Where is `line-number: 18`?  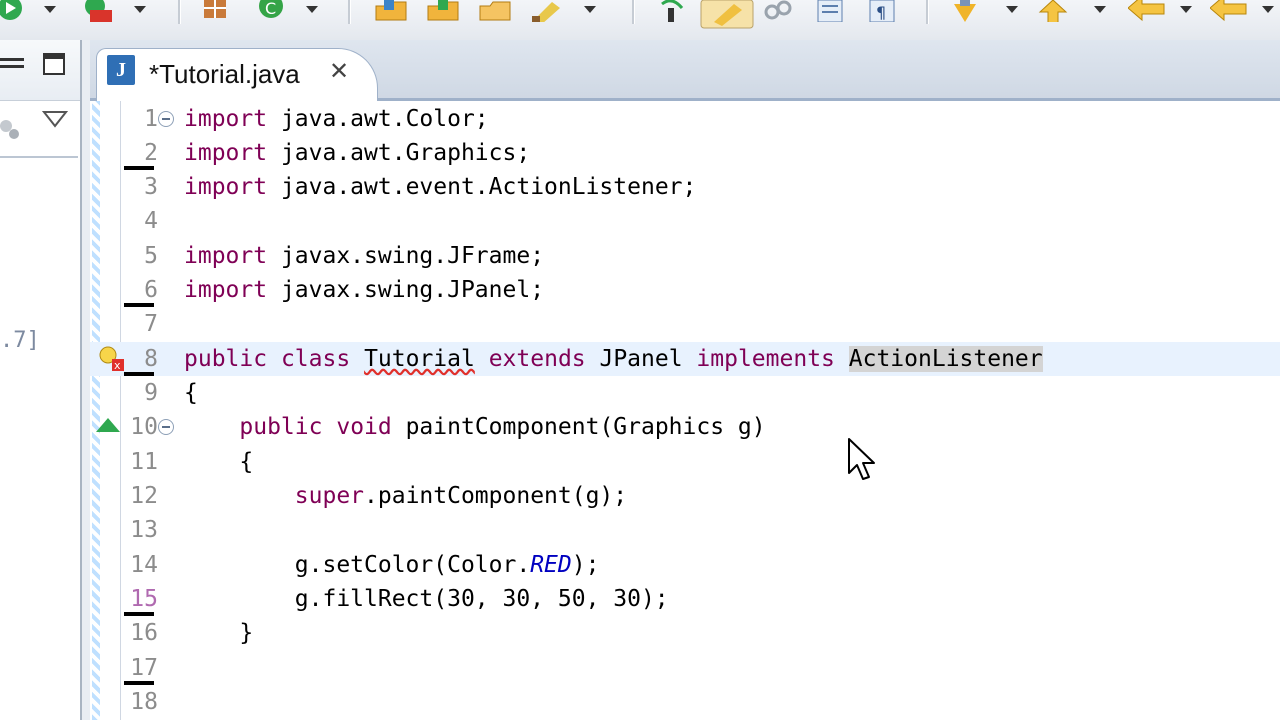
line-number: 18 is located at coordinates (144, 702).